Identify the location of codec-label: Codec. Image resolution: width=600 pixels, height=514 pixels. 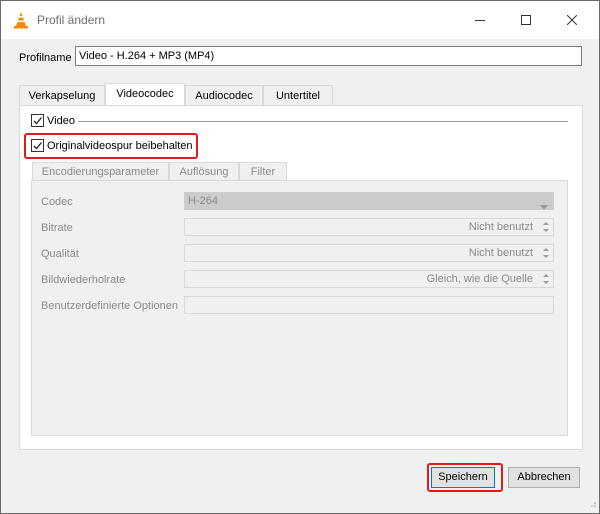
(57, 202).